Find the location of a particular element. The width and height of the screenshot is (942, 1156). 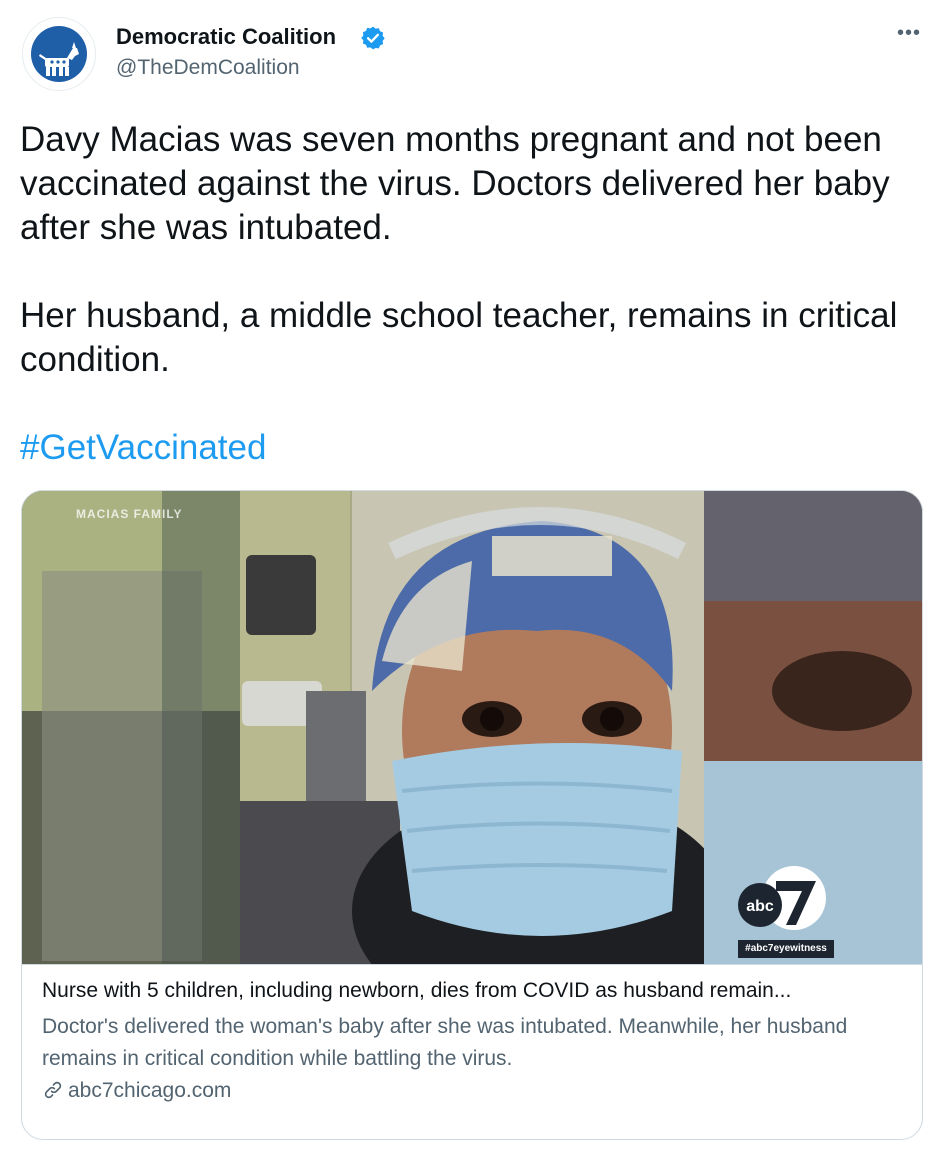

handle: @TheDemCoalition is located at coordinates (208, 68).